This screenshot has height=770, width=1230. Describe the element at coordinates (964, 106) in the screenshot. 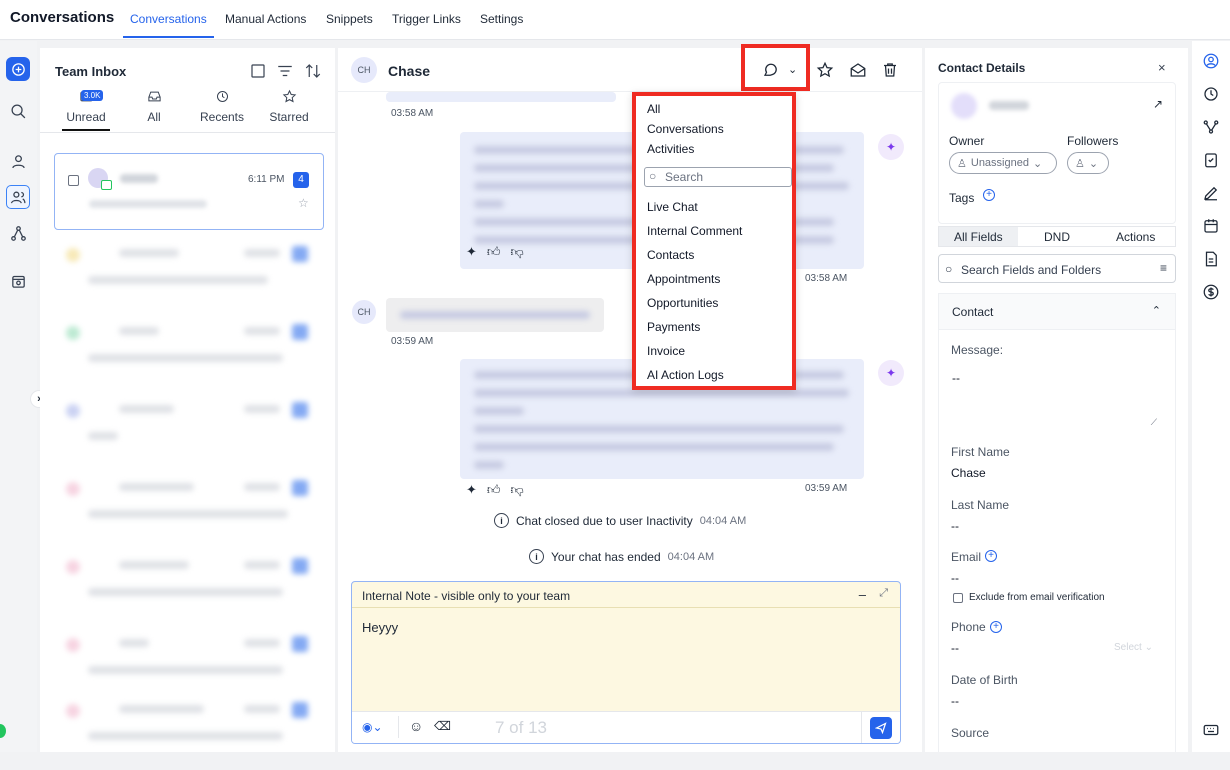

I see `avatar` at that location.